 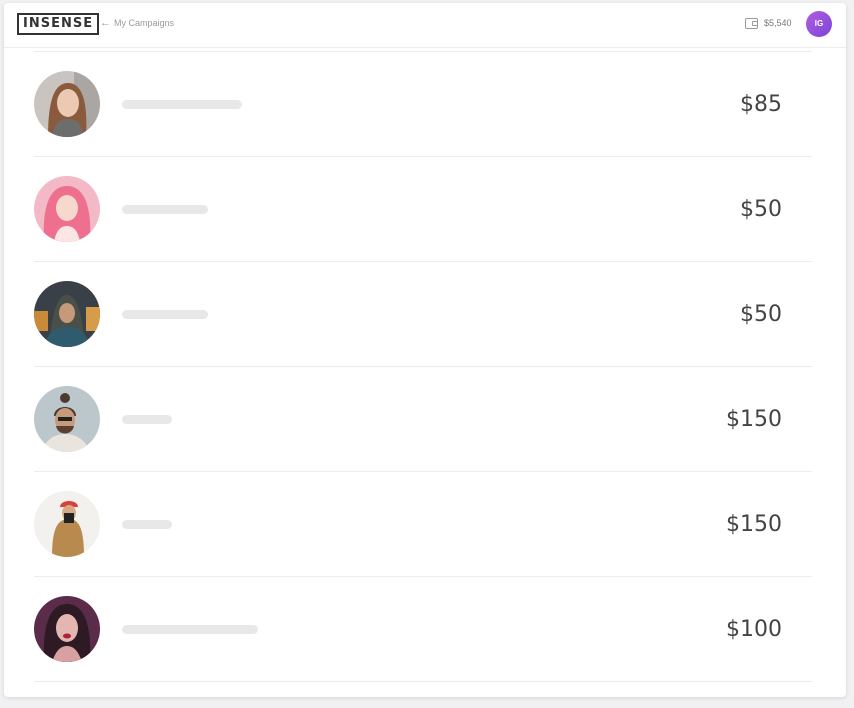 I want to click on creator-row-partial, so click(x=423, y=689).